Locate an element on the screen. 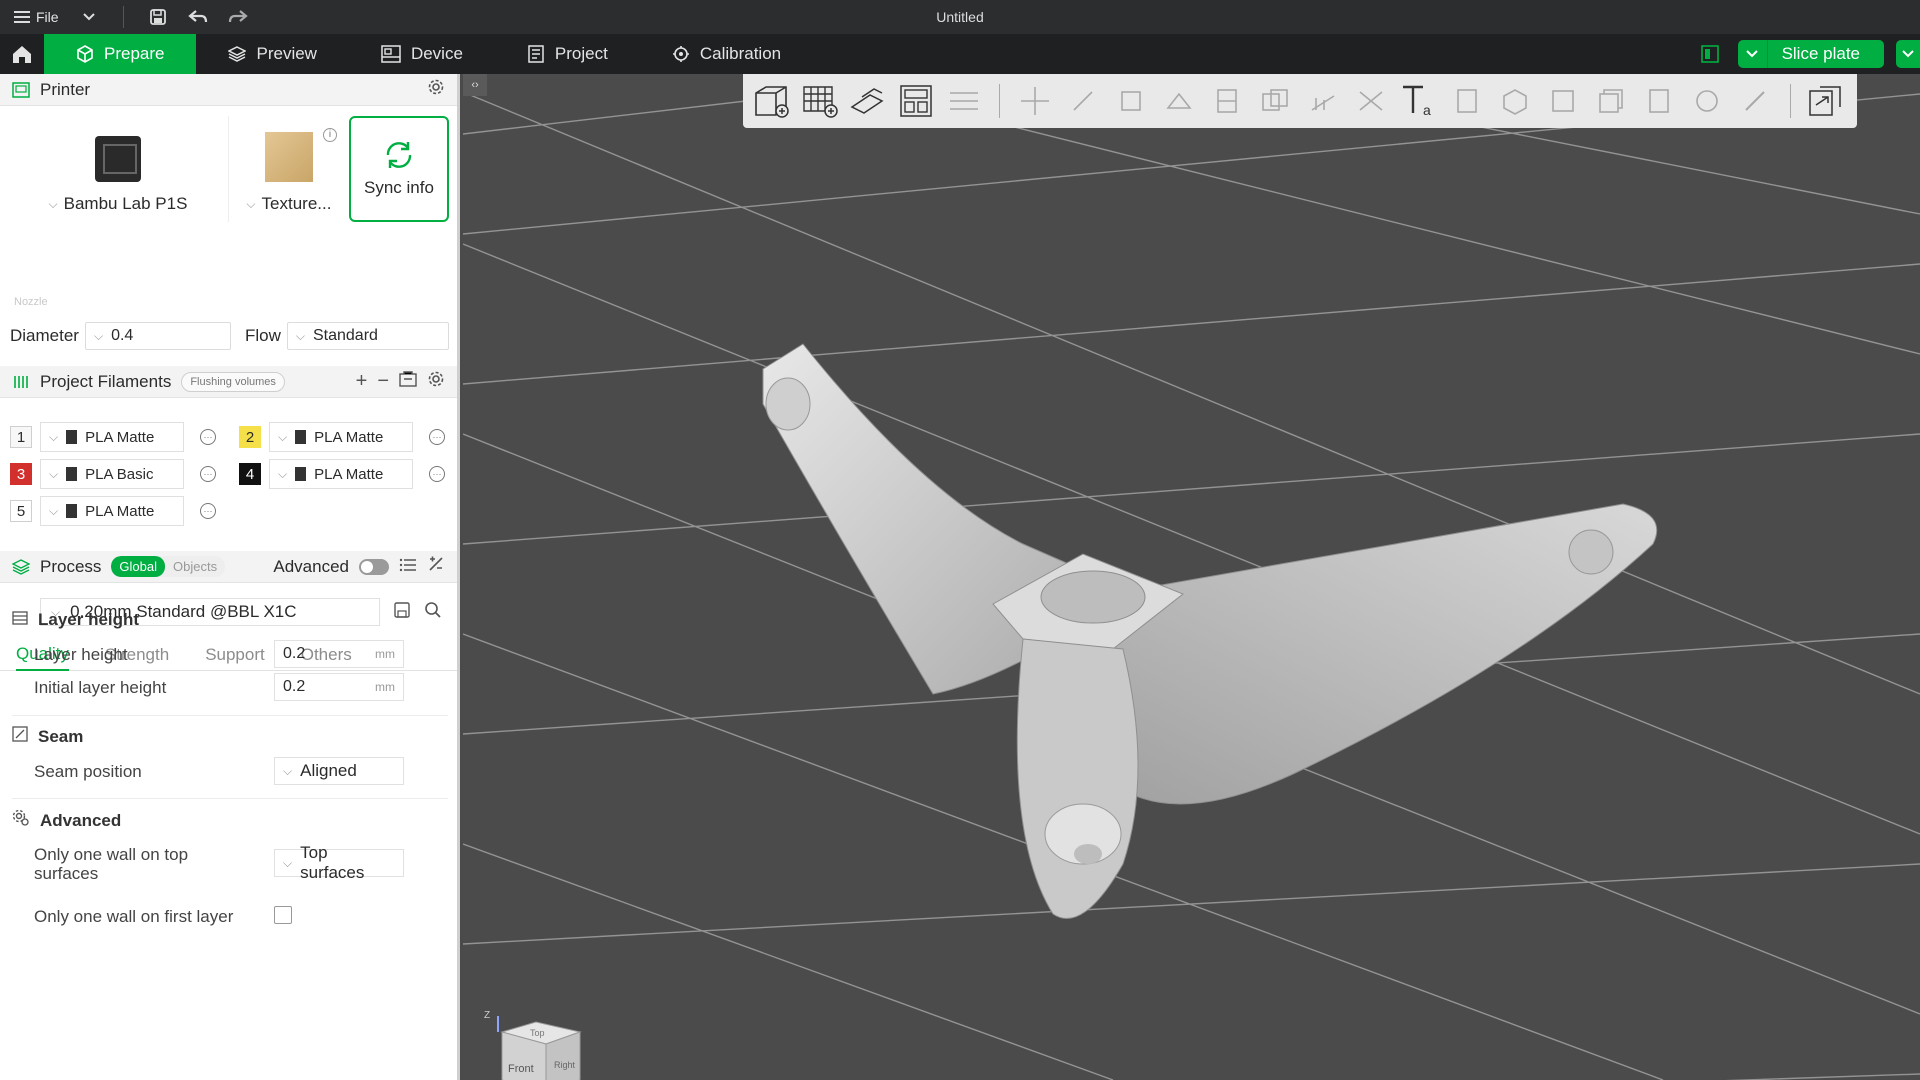  lay-on-face-button is located at coordinates (1179, 101).